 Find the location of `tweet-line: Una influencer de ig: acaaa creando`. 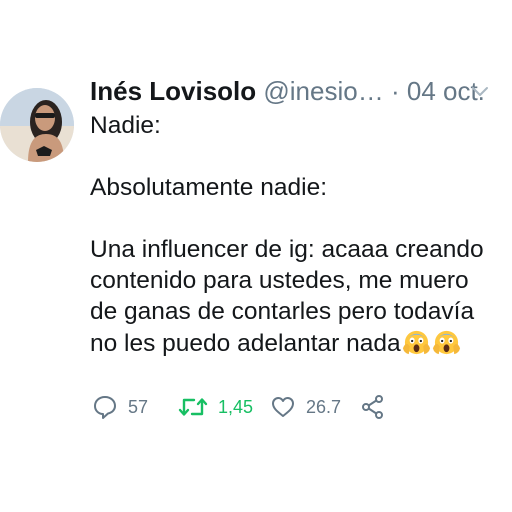

tweet-line: Una influencer de ig: acaaa creando is located at coordinates (287, 249).